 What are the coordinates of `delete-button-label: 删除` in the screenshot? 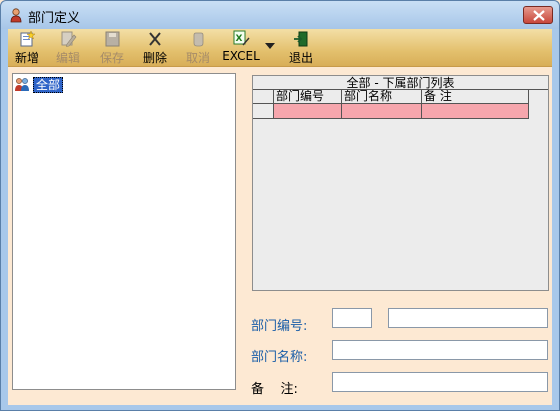 It's located at (154, 58).